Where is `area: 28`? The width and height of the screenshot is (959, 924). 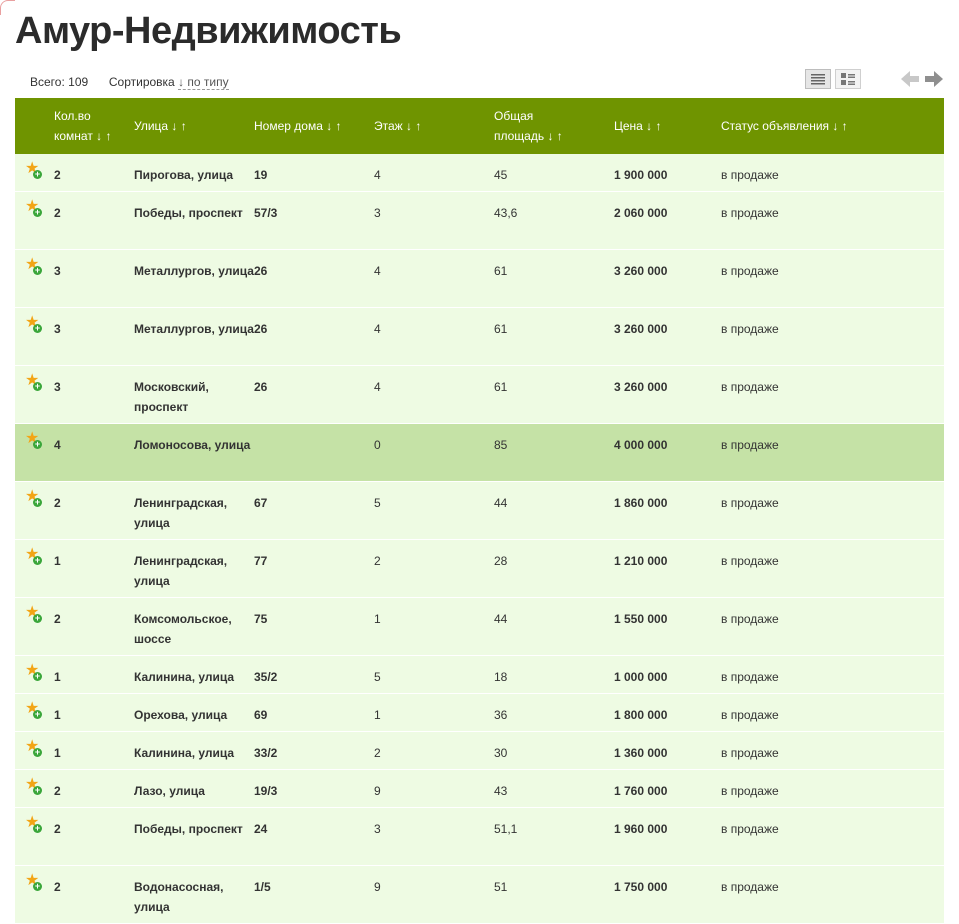 area: 28 is located at coordinates (554, 568).